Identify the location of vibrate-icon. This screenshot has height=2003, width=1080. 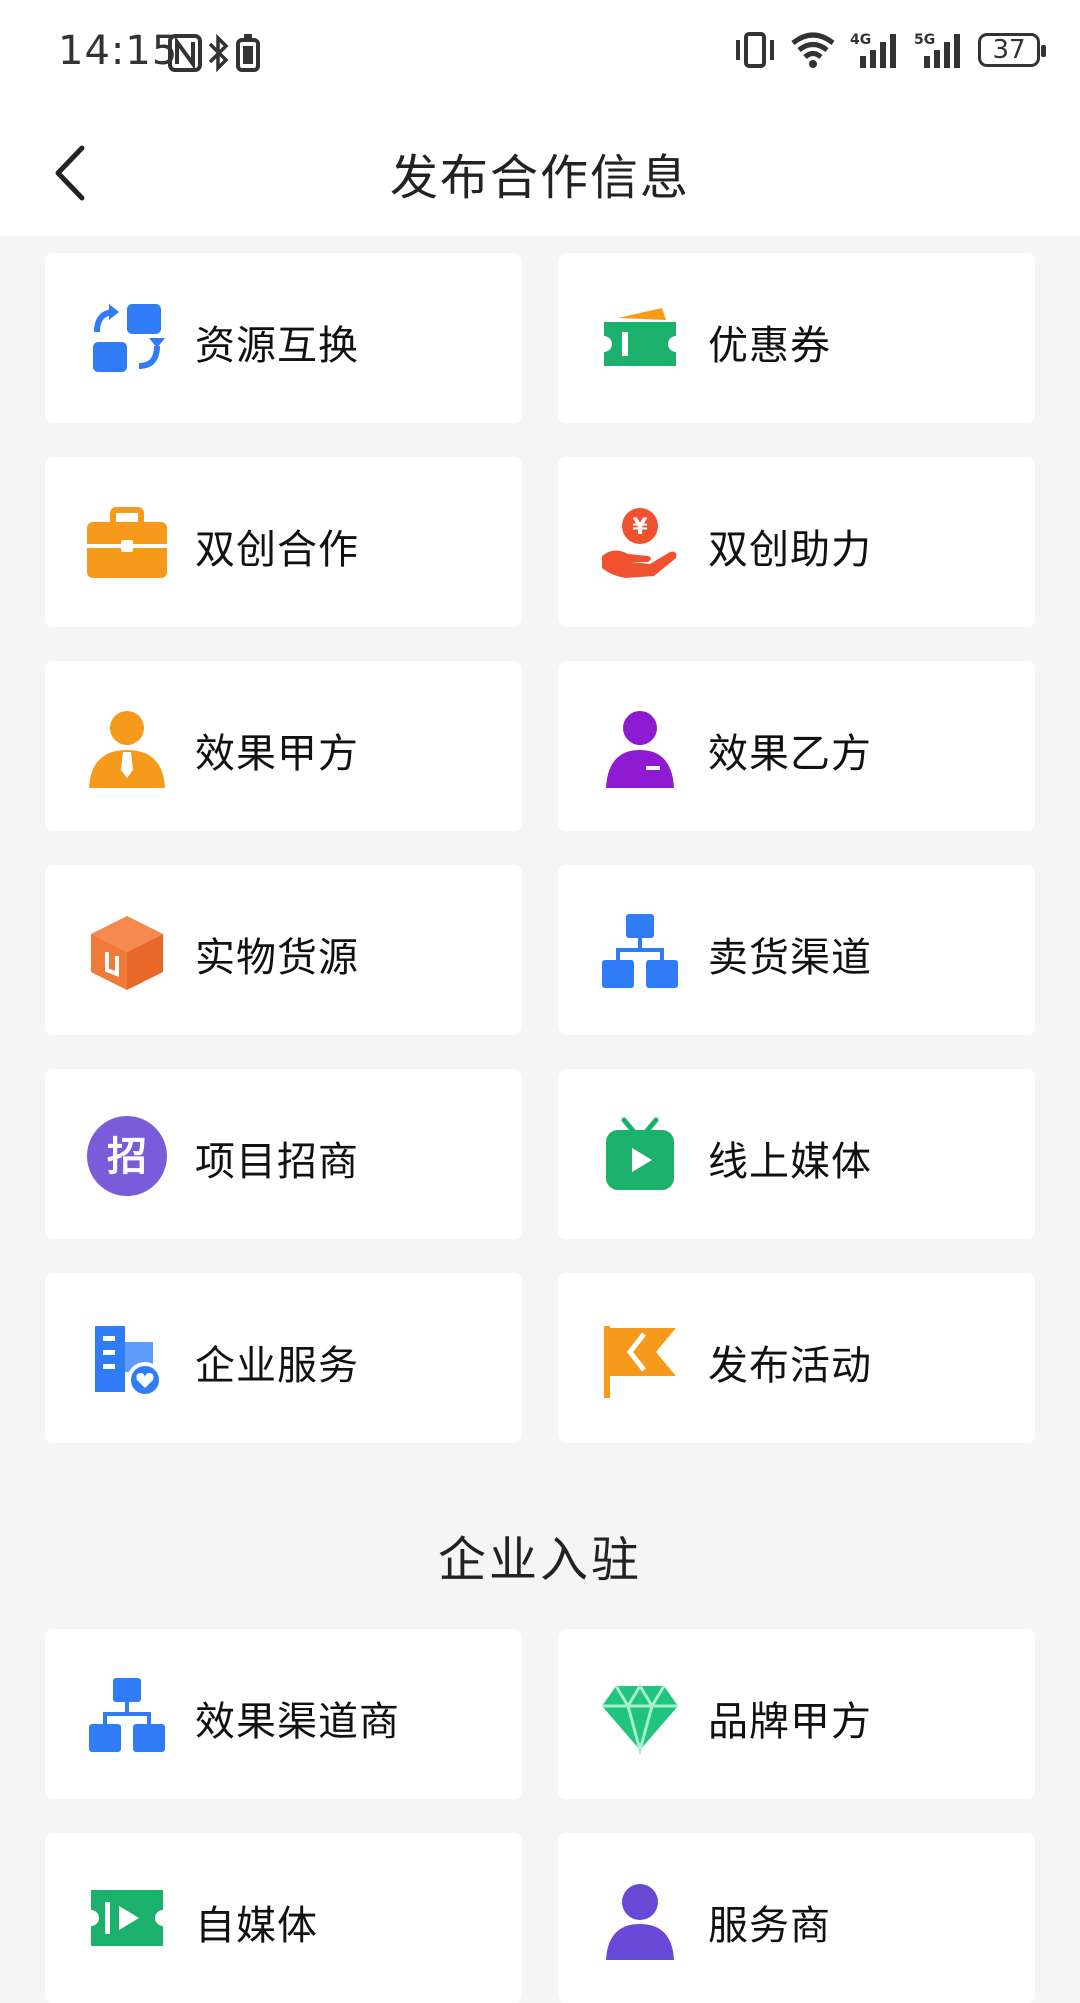
(755, 50).